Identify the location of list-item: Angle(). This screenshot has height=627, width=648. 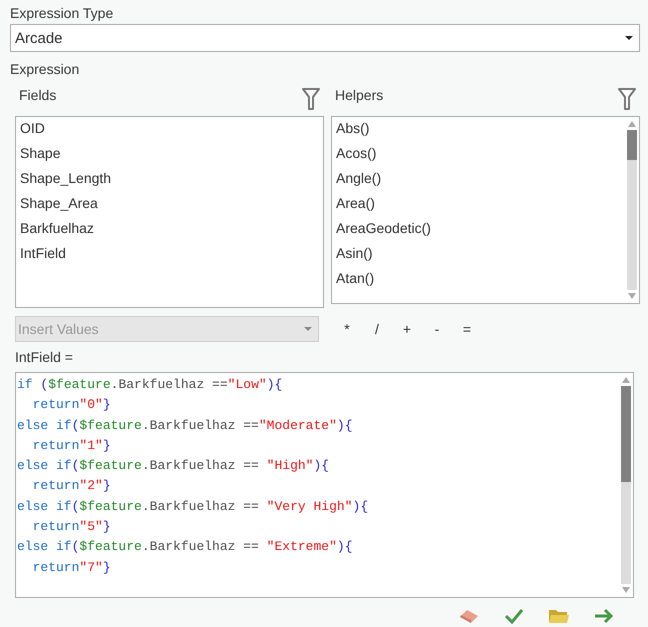
(359, 178).